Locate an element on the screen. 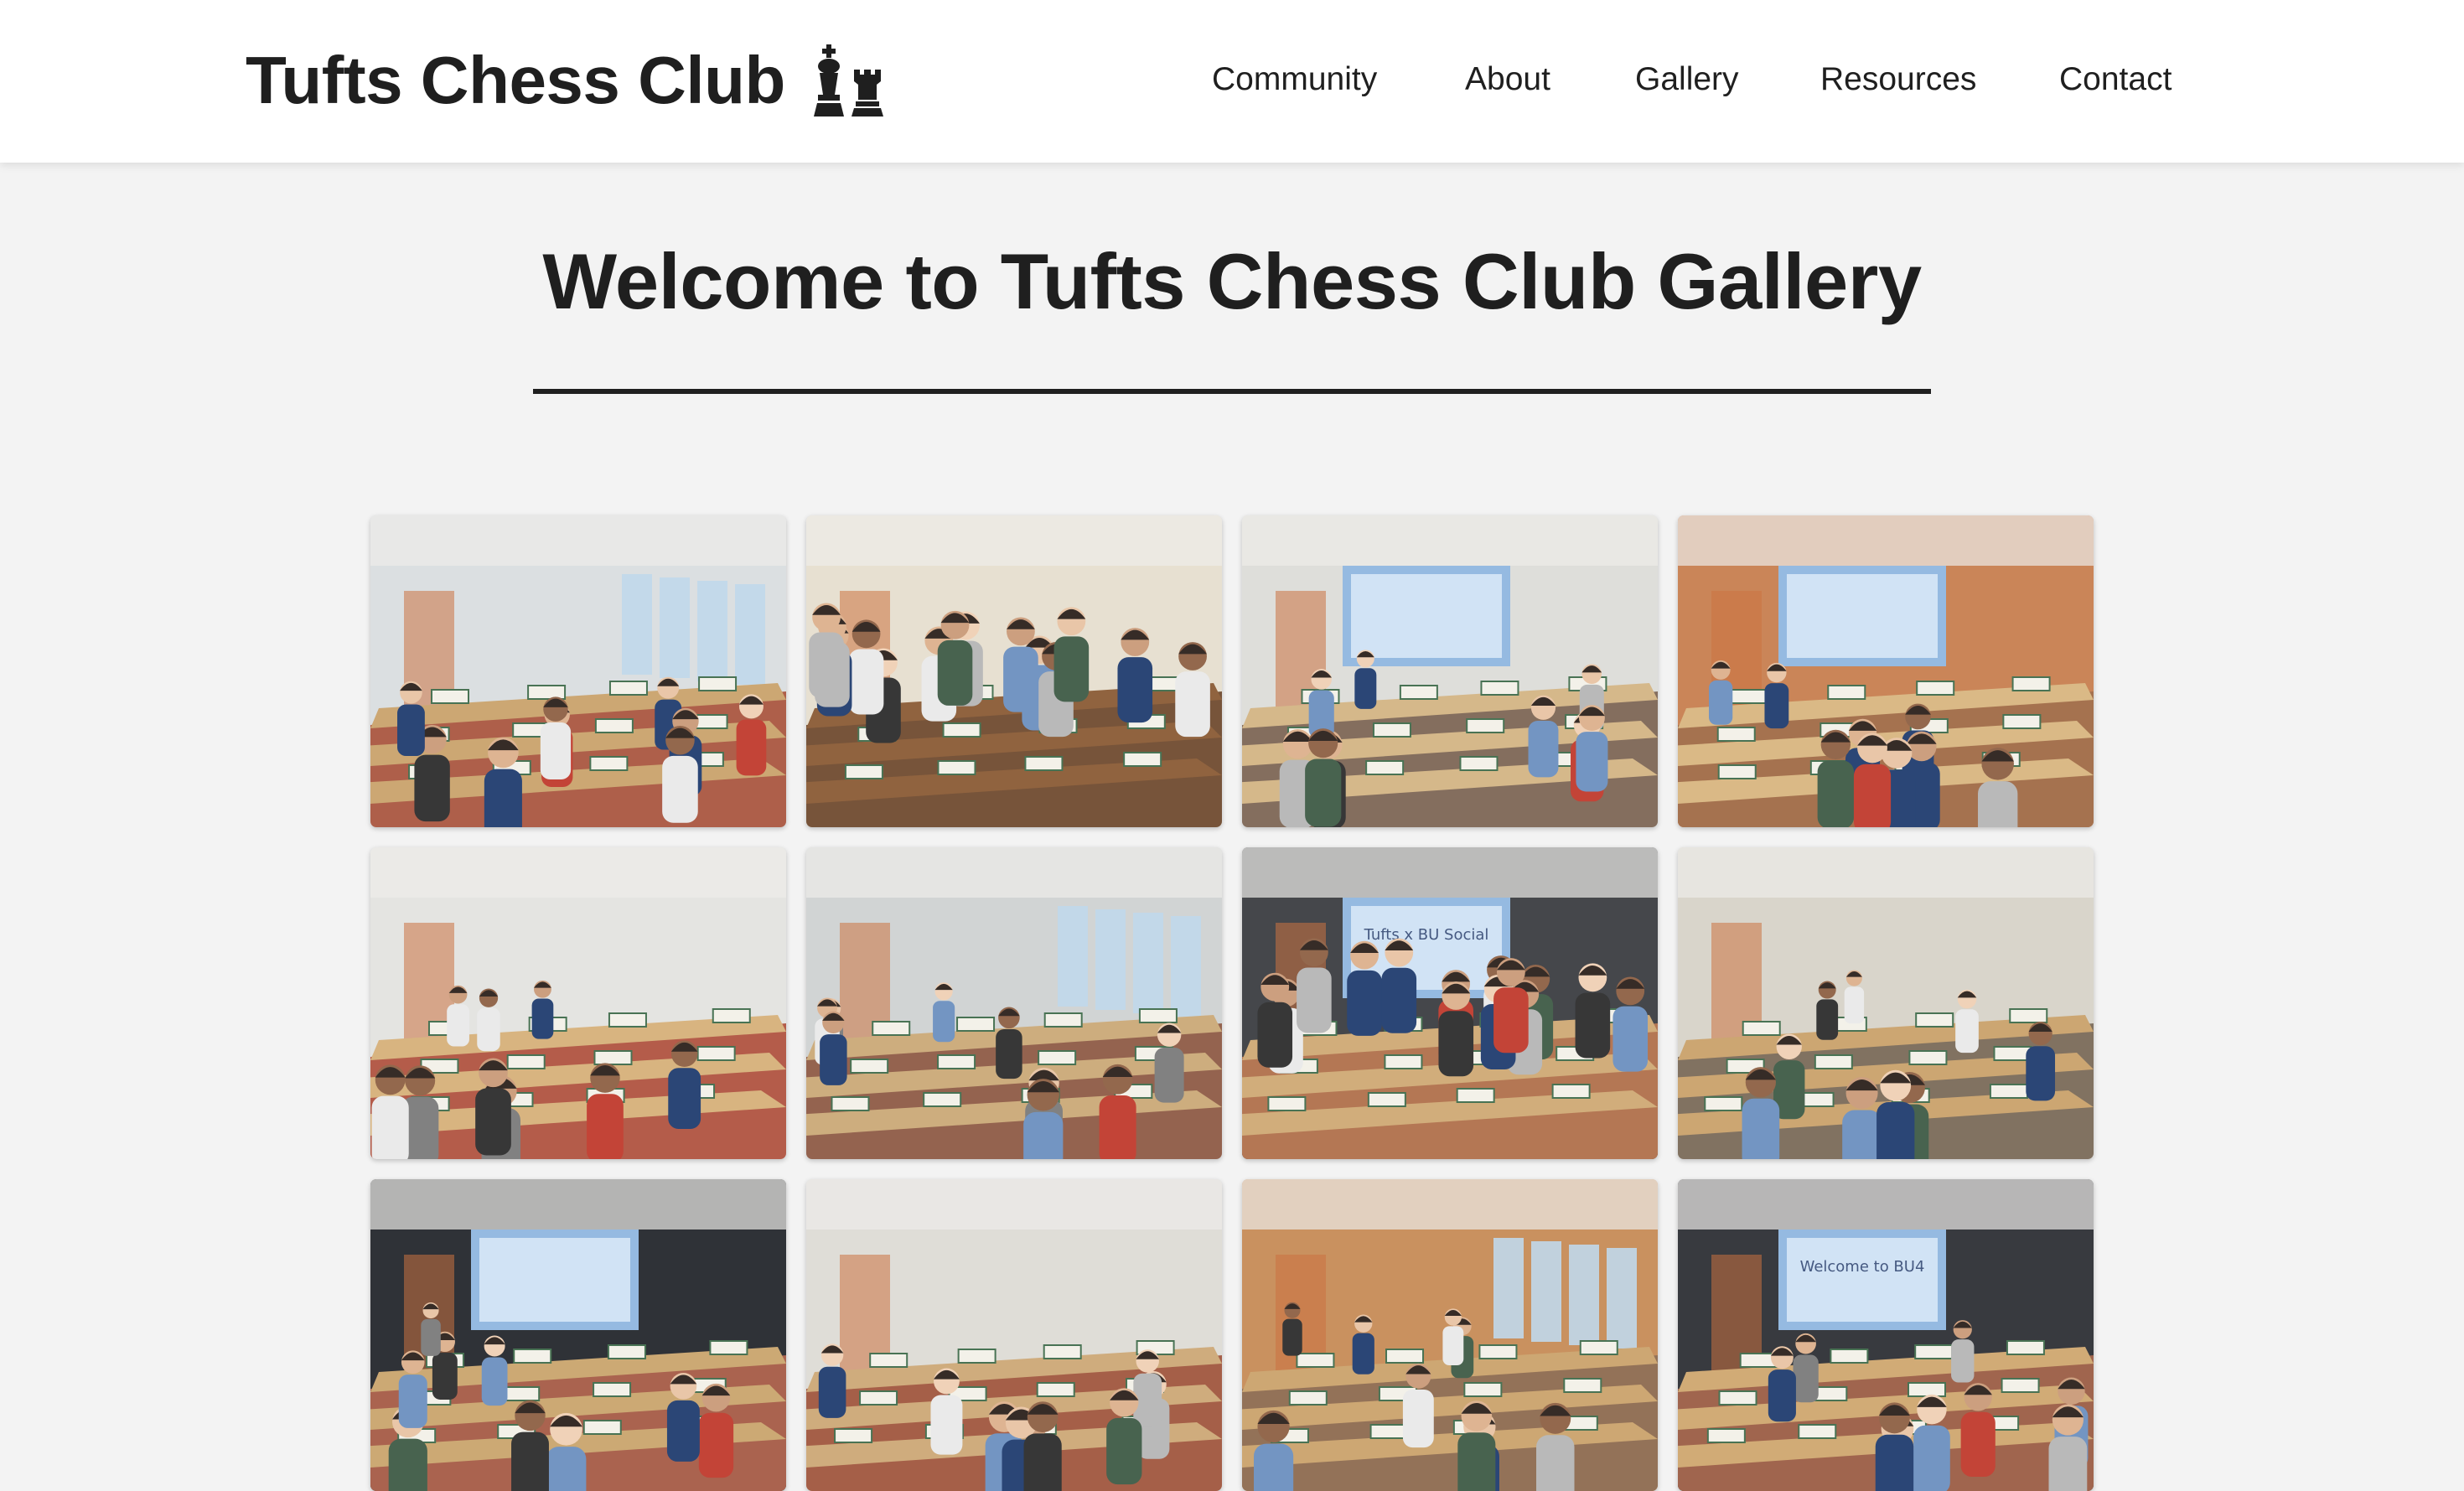  nav-link-contact: Contact is located at coordinates (2115, 80).